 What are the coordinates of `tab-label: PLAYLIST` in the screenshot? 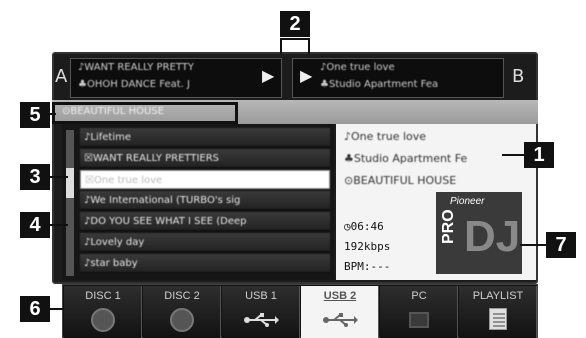 It's located at (498, 296).